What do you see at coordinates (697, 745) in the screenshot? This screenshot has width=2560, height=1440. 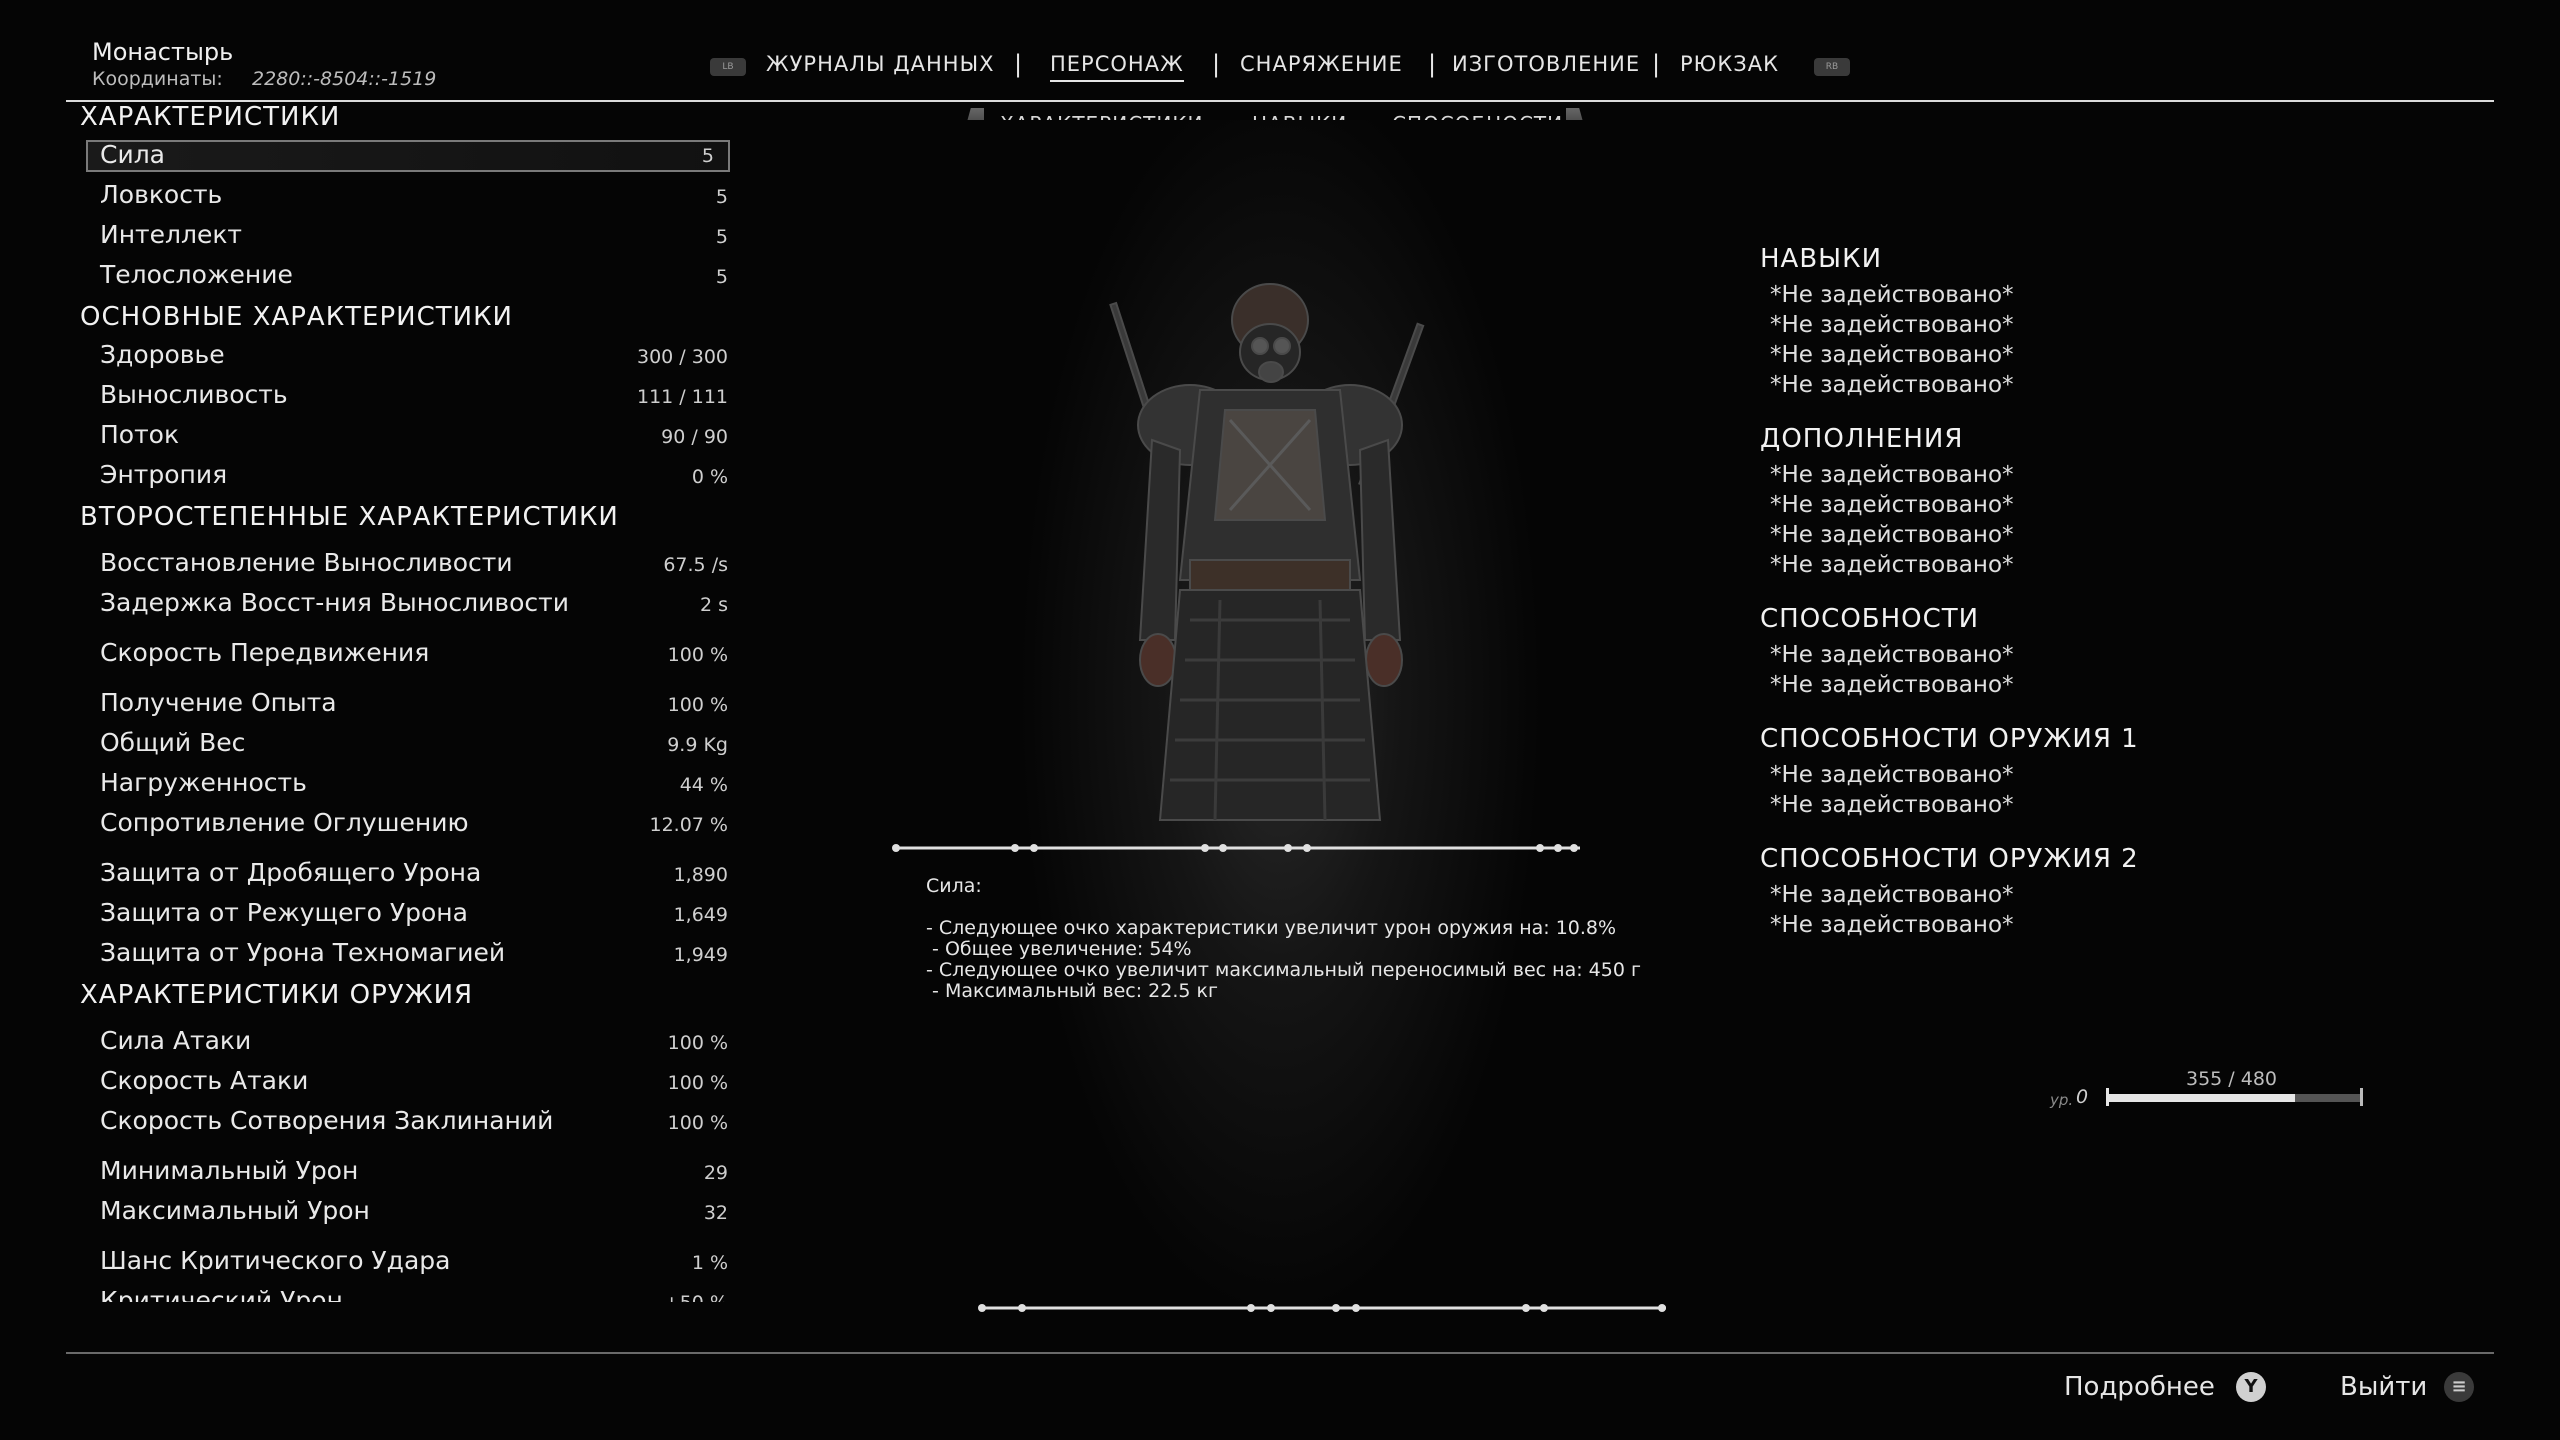 I see `stat-value: 9.9 Kg` at bounding box center [697, 745].